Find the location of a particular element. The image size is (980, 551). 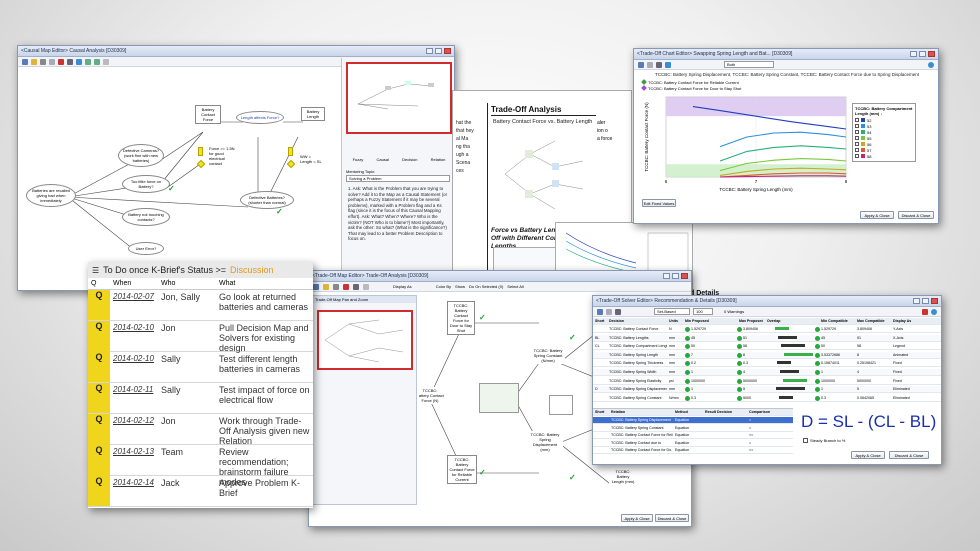

table-row: Q 2014-02-14 Jack Approve Problem K-Brief is located at coordinates (200, 491).